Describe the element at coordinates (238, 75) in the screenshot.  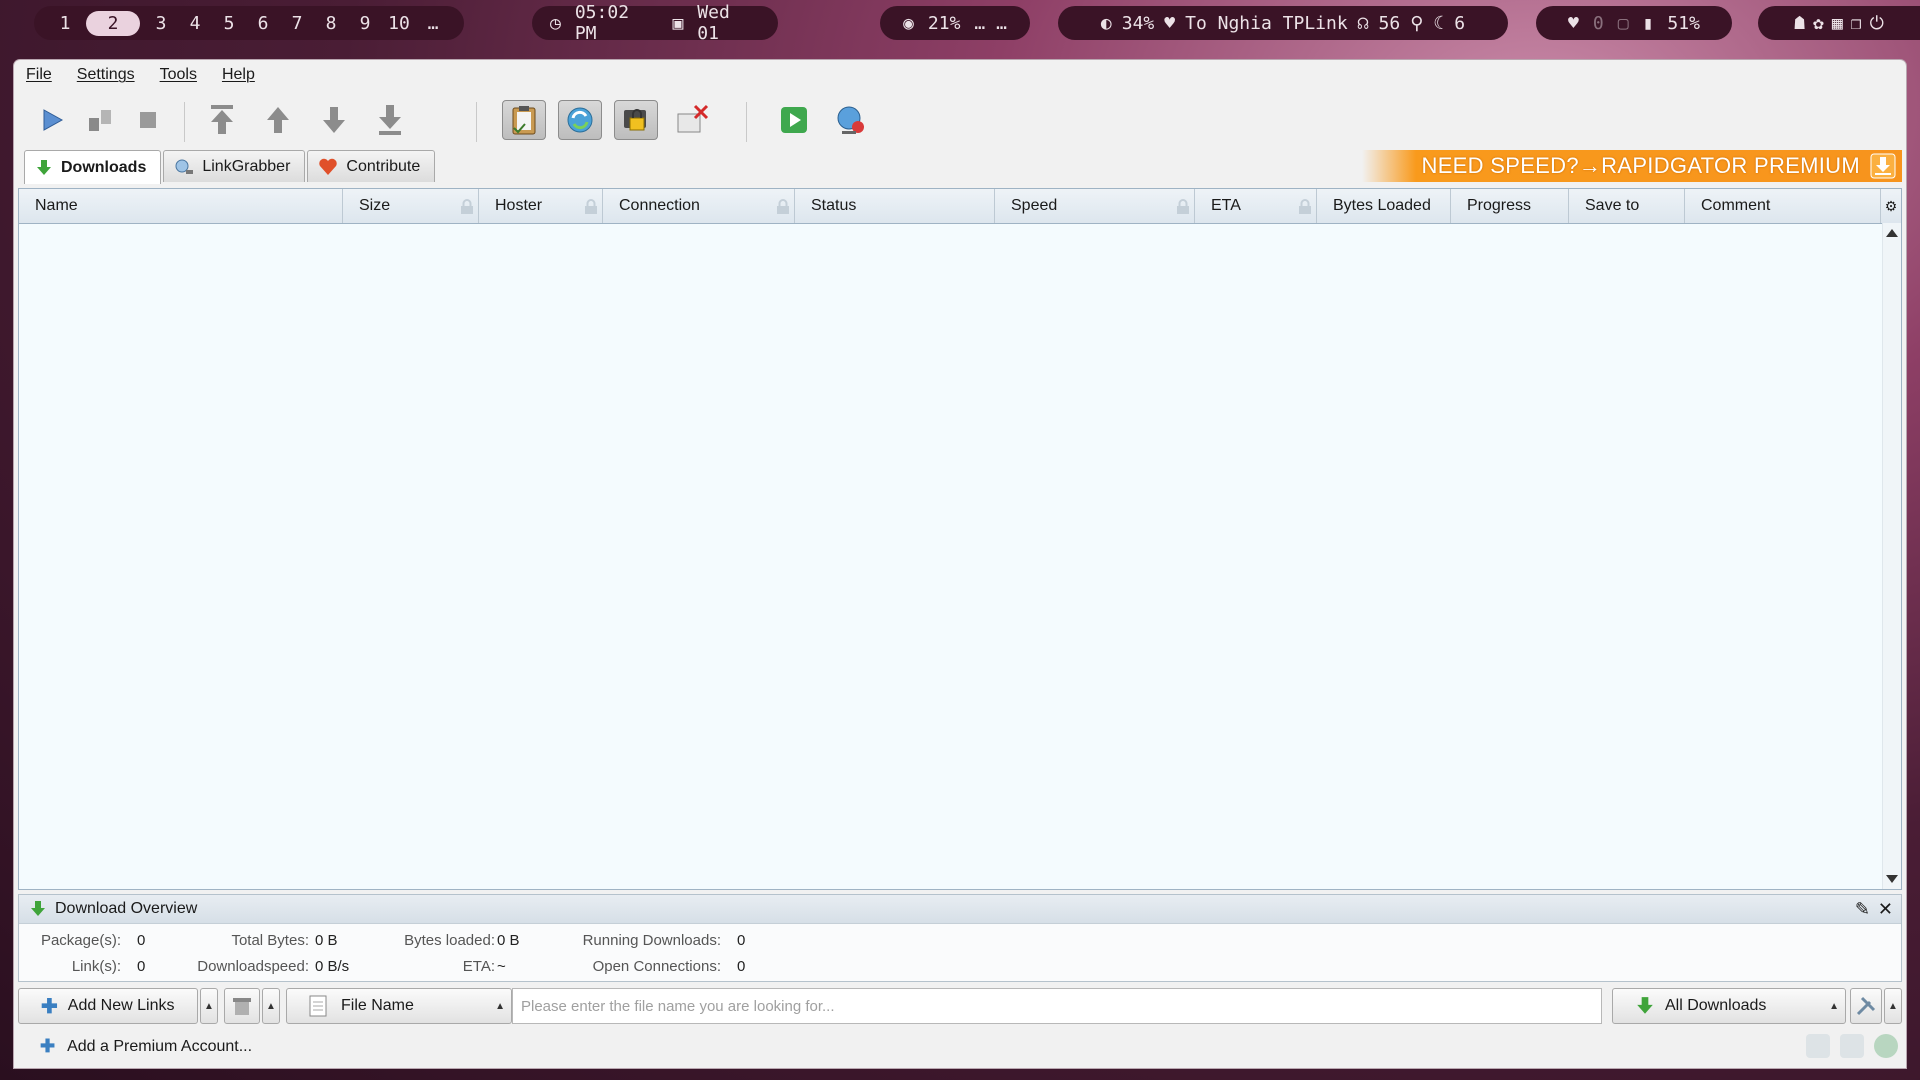
I see `menu-help: Help` at that location.